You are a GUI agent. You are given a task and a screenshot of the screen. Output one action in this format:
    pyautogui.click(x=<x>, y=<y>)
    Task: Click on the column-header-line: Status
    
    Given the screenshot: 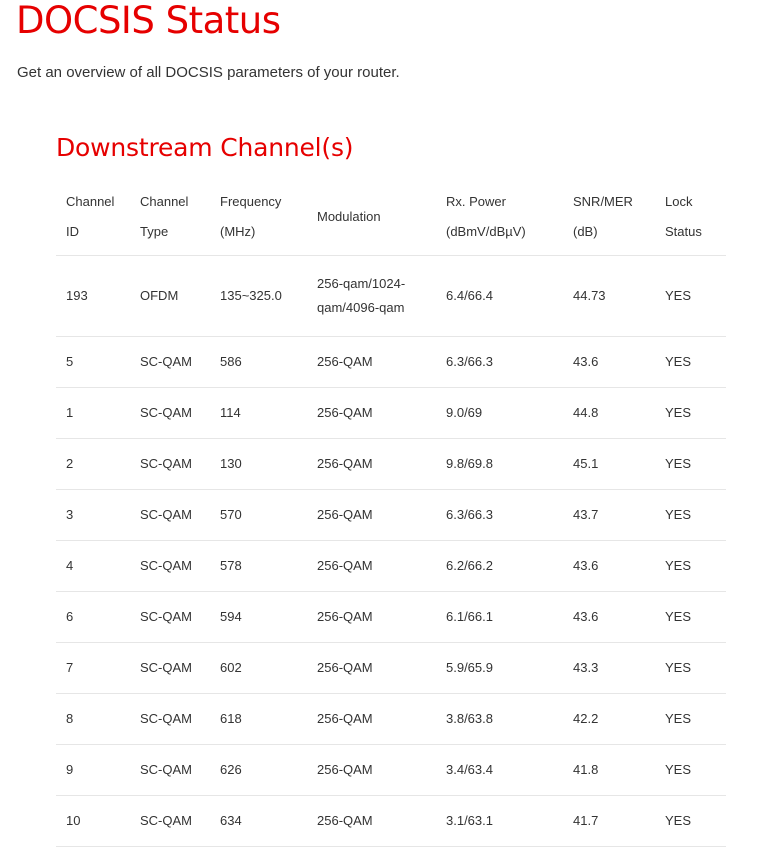 What is the action you would take?
    pyautogui.click(x=683, y=231)
    